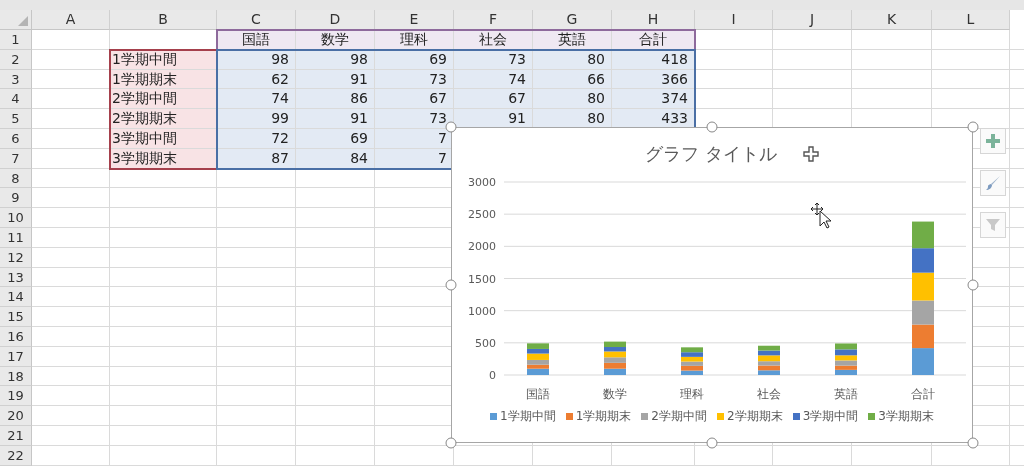 This screenshot has height=466, width=1024. I want to click on row-header: 20, so click(16, 416).